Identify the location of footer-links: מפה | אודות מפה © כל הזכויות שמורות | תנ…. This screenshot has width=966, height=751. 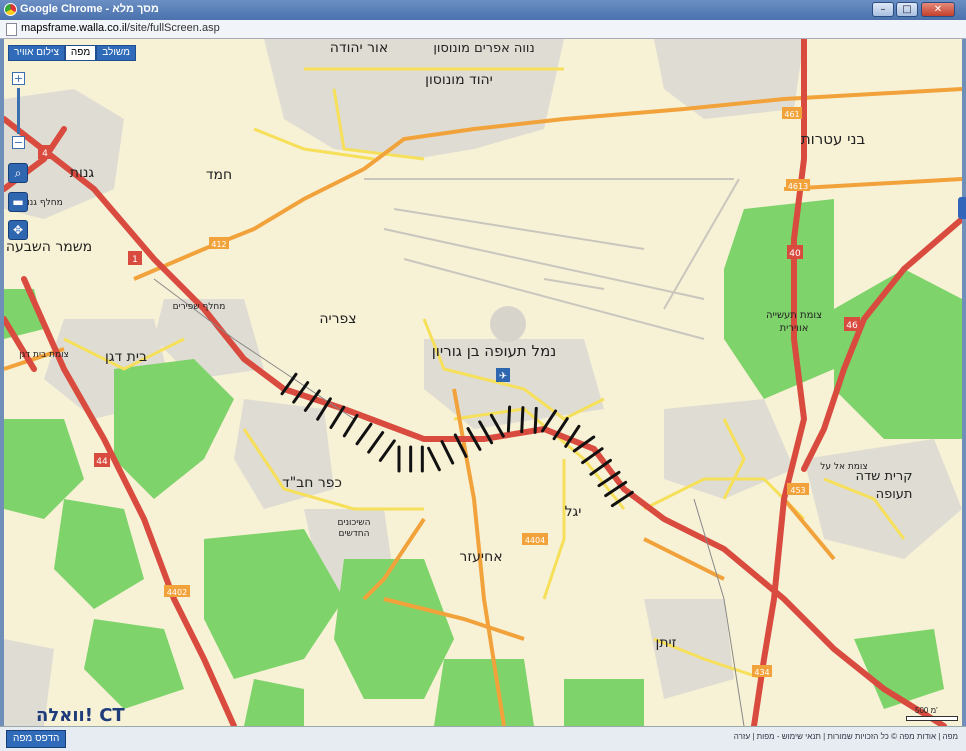
(846, 736).